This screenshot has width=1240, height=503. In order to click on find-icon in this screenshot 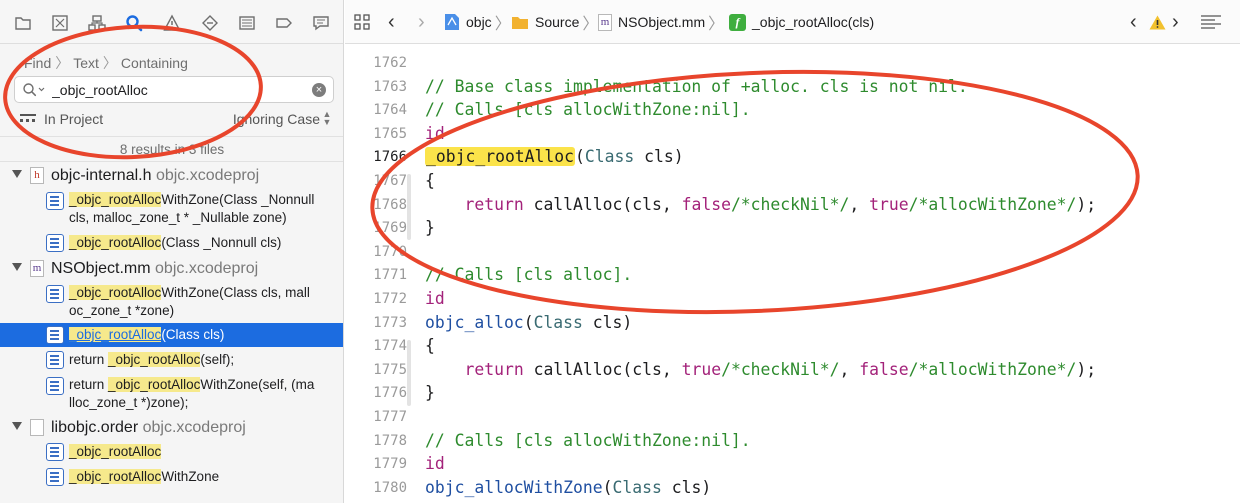, I will do `click(134, 23)`.